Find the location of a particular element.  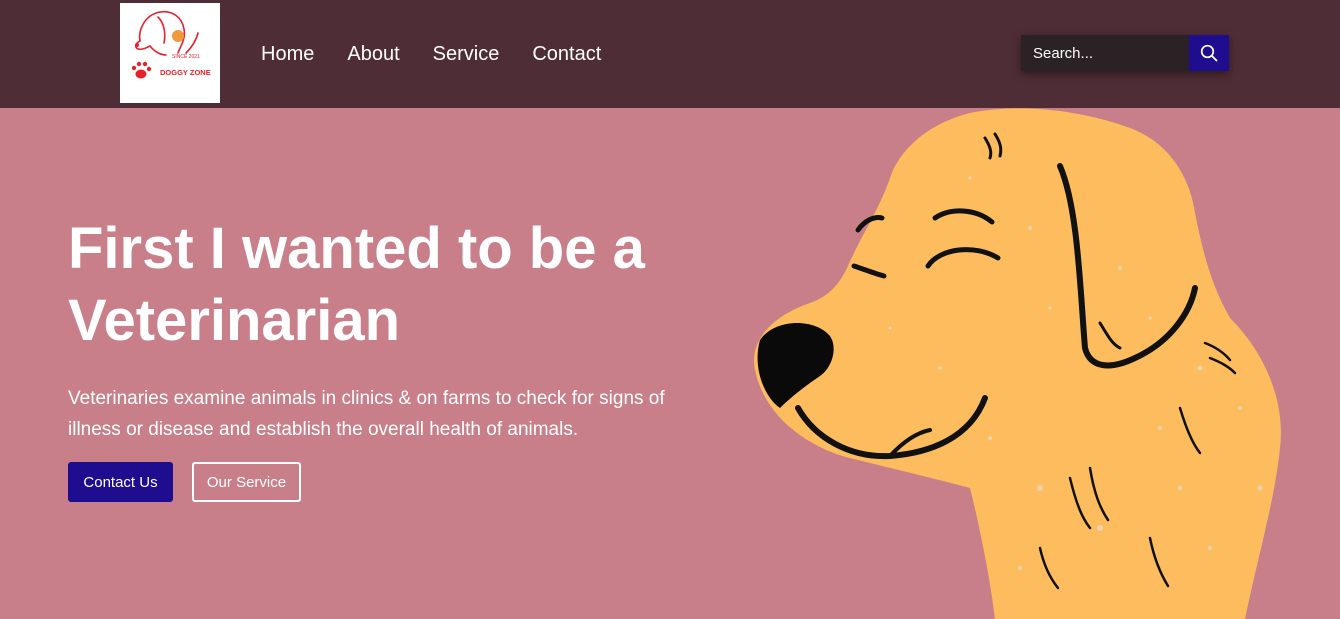

hero-title: First I wanted to be a Veterinarian is located at coordinates (356, 284).